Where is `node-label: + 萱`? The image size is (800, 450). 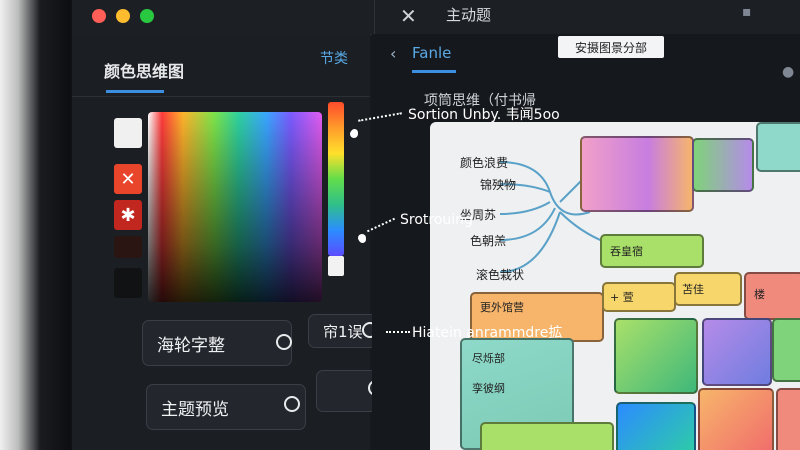 node-label: + 萱 is located at coordinates (622, 297).